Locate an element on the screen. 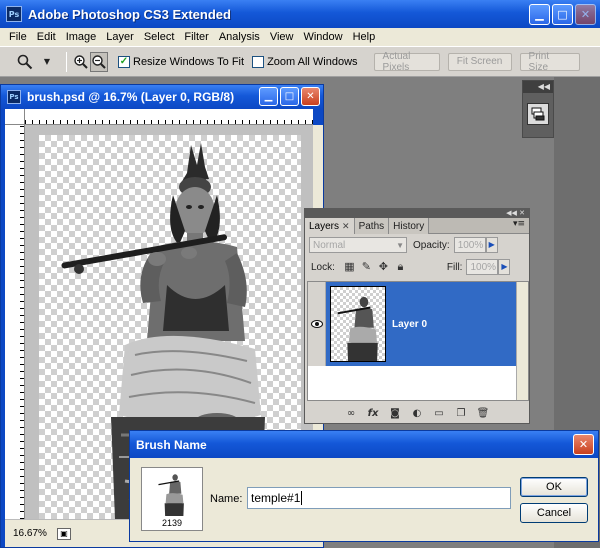  close-button: ✕ is located at coordinates (585, 14).